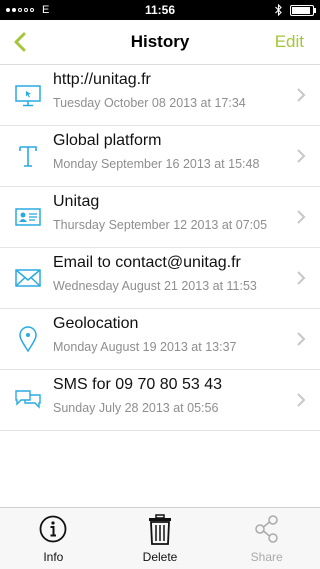 The image size is (320, 569). I want to click on page-title: History, so click(160, 41).